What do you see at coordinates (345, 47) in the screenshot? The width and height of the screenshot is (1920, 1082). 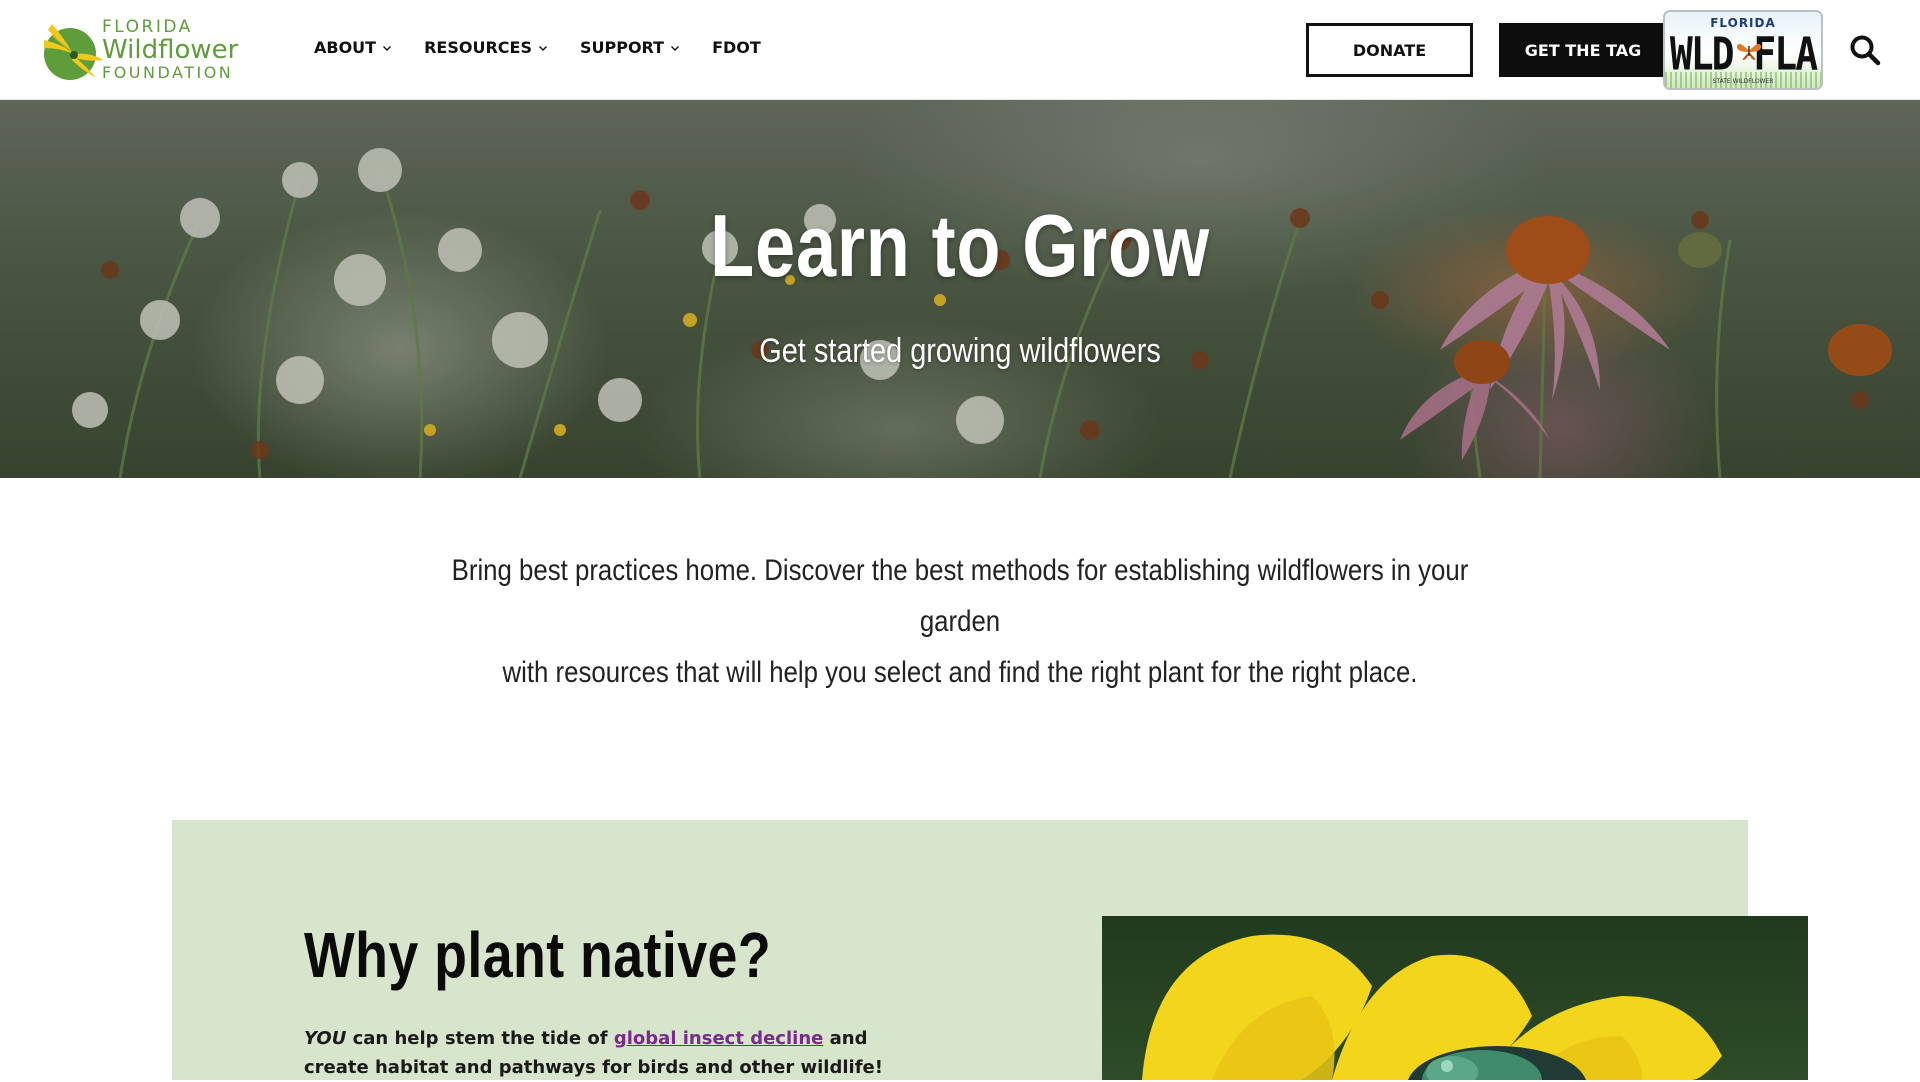 I see `nav-item-label: ABOUT` at bounding box center [345, 47].